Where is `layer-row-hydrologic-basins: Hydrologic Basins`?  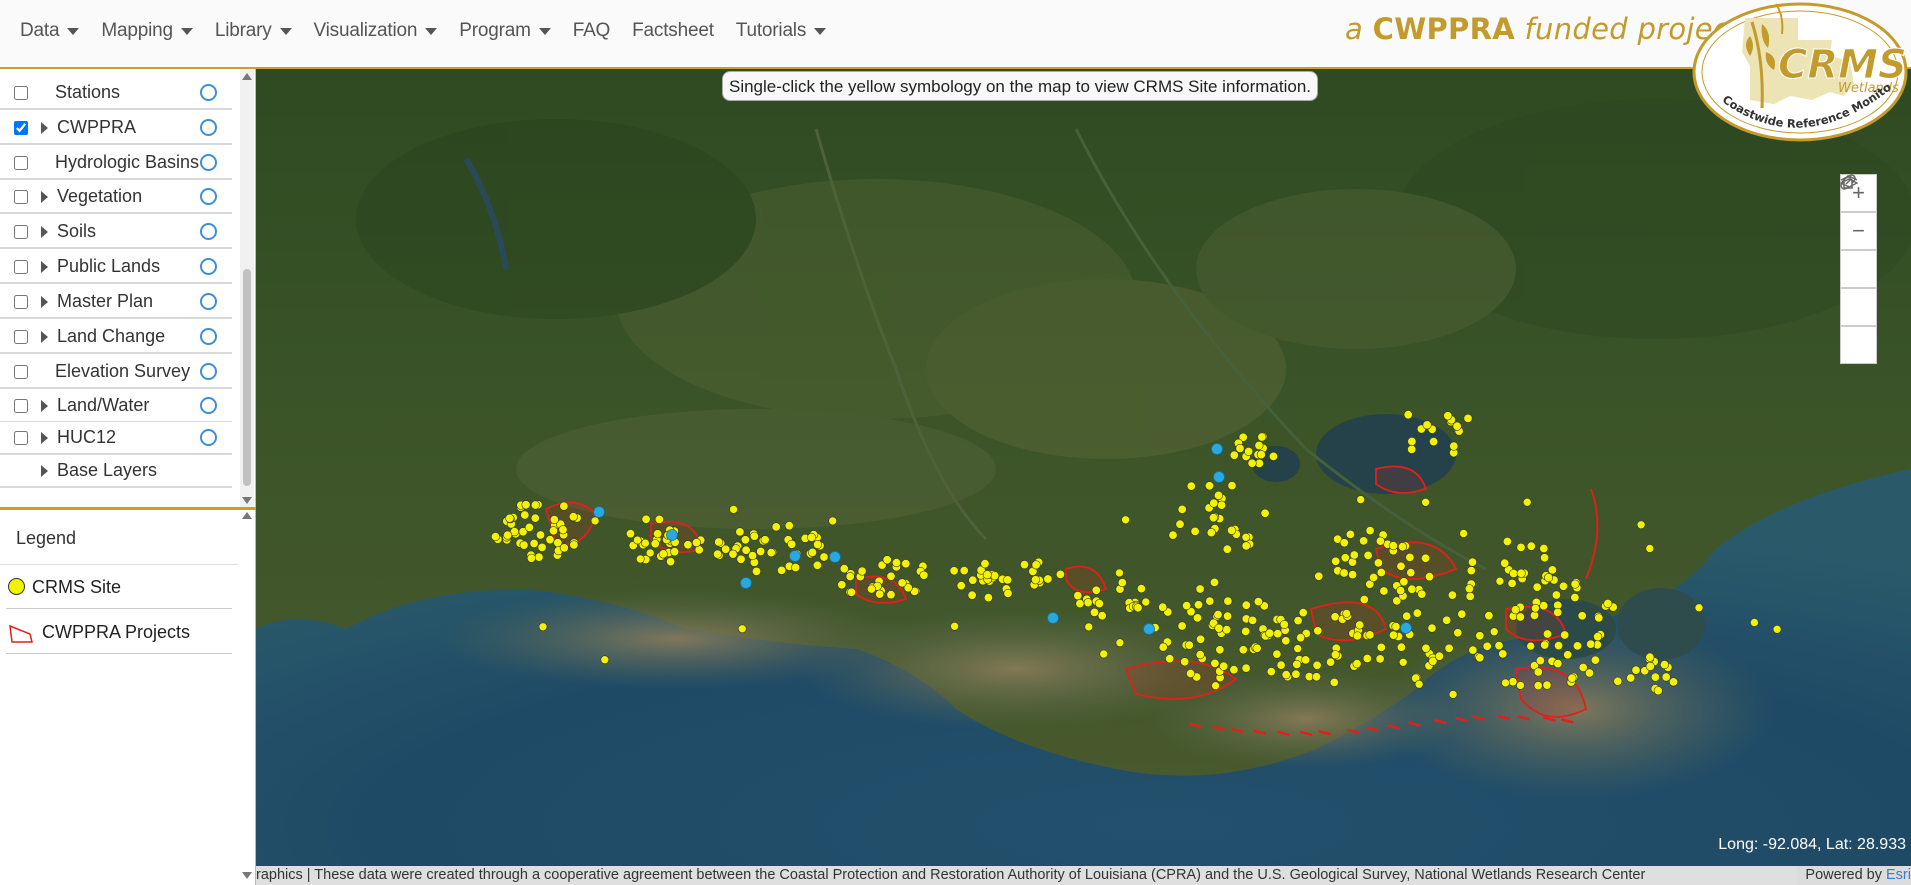
layer-row-hydrologic-basins: Hydrologic Basins is located at coordinates (116, 163).